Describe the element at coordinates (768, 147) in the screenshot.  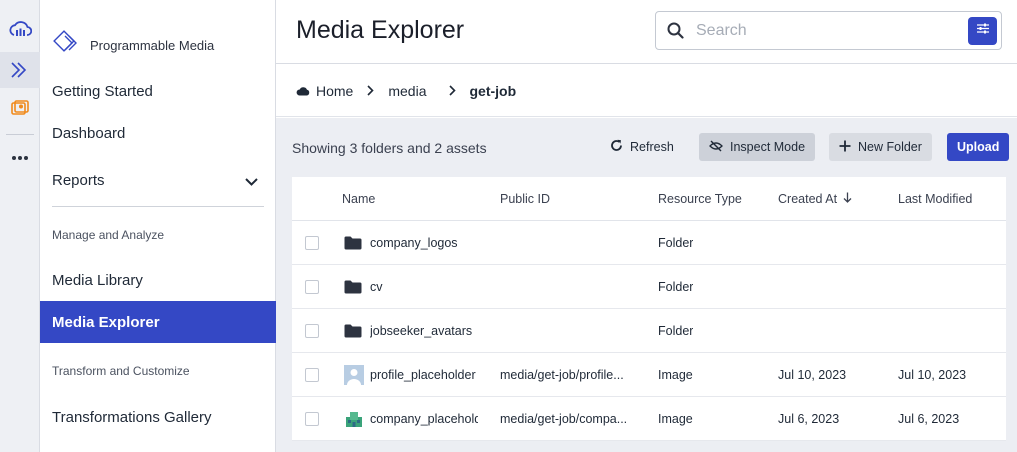
I see `inspect-mode-label: Inspect Mode` at that location.